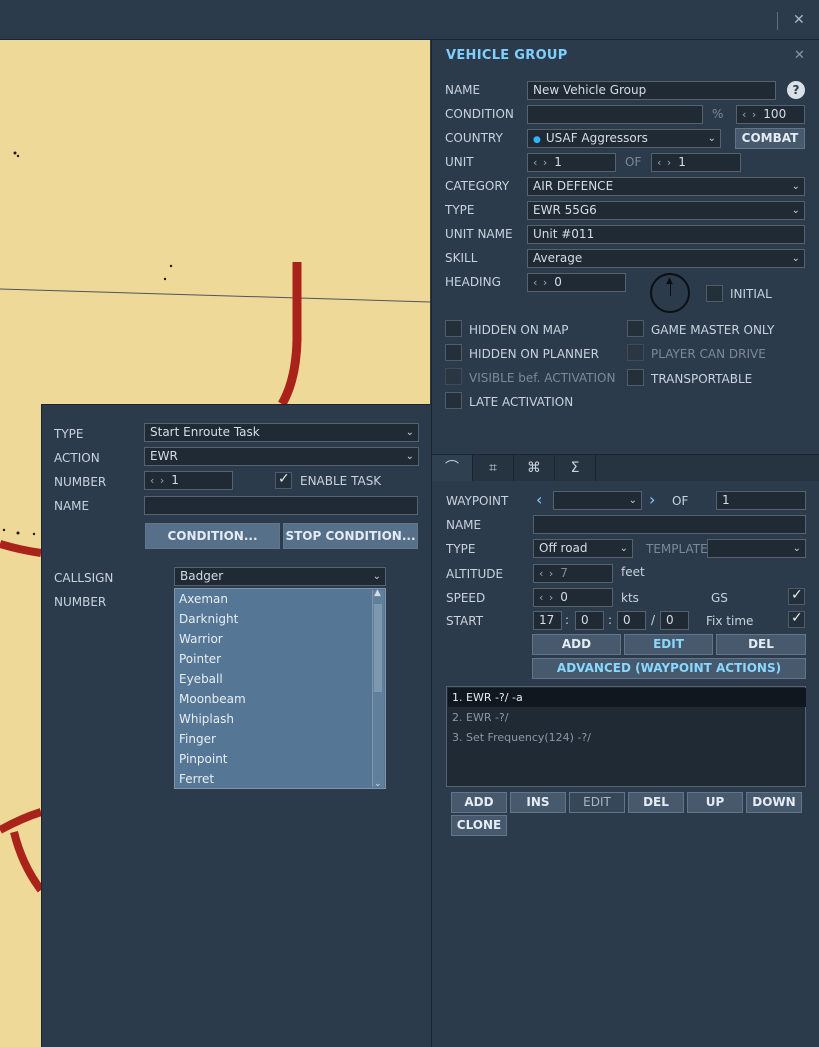 The width and height of the screenshot is (819, 1047). Describe the element at coordinates (208, 619) in the screenshot. I see `list-item: Darknight` at that location.